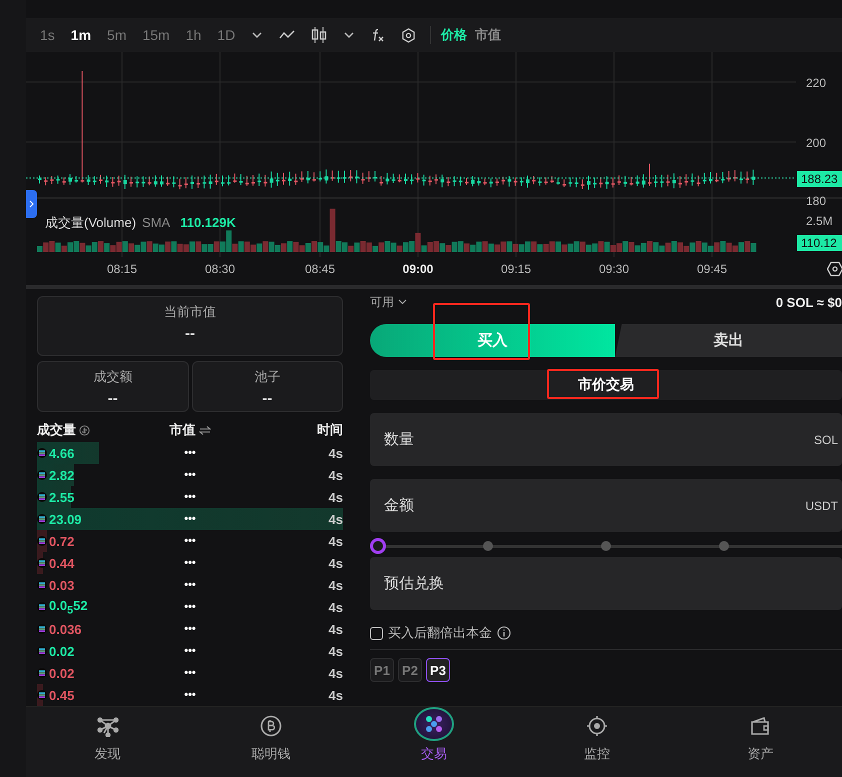  I want to click on preset-tab: P3, so click(438, 670).